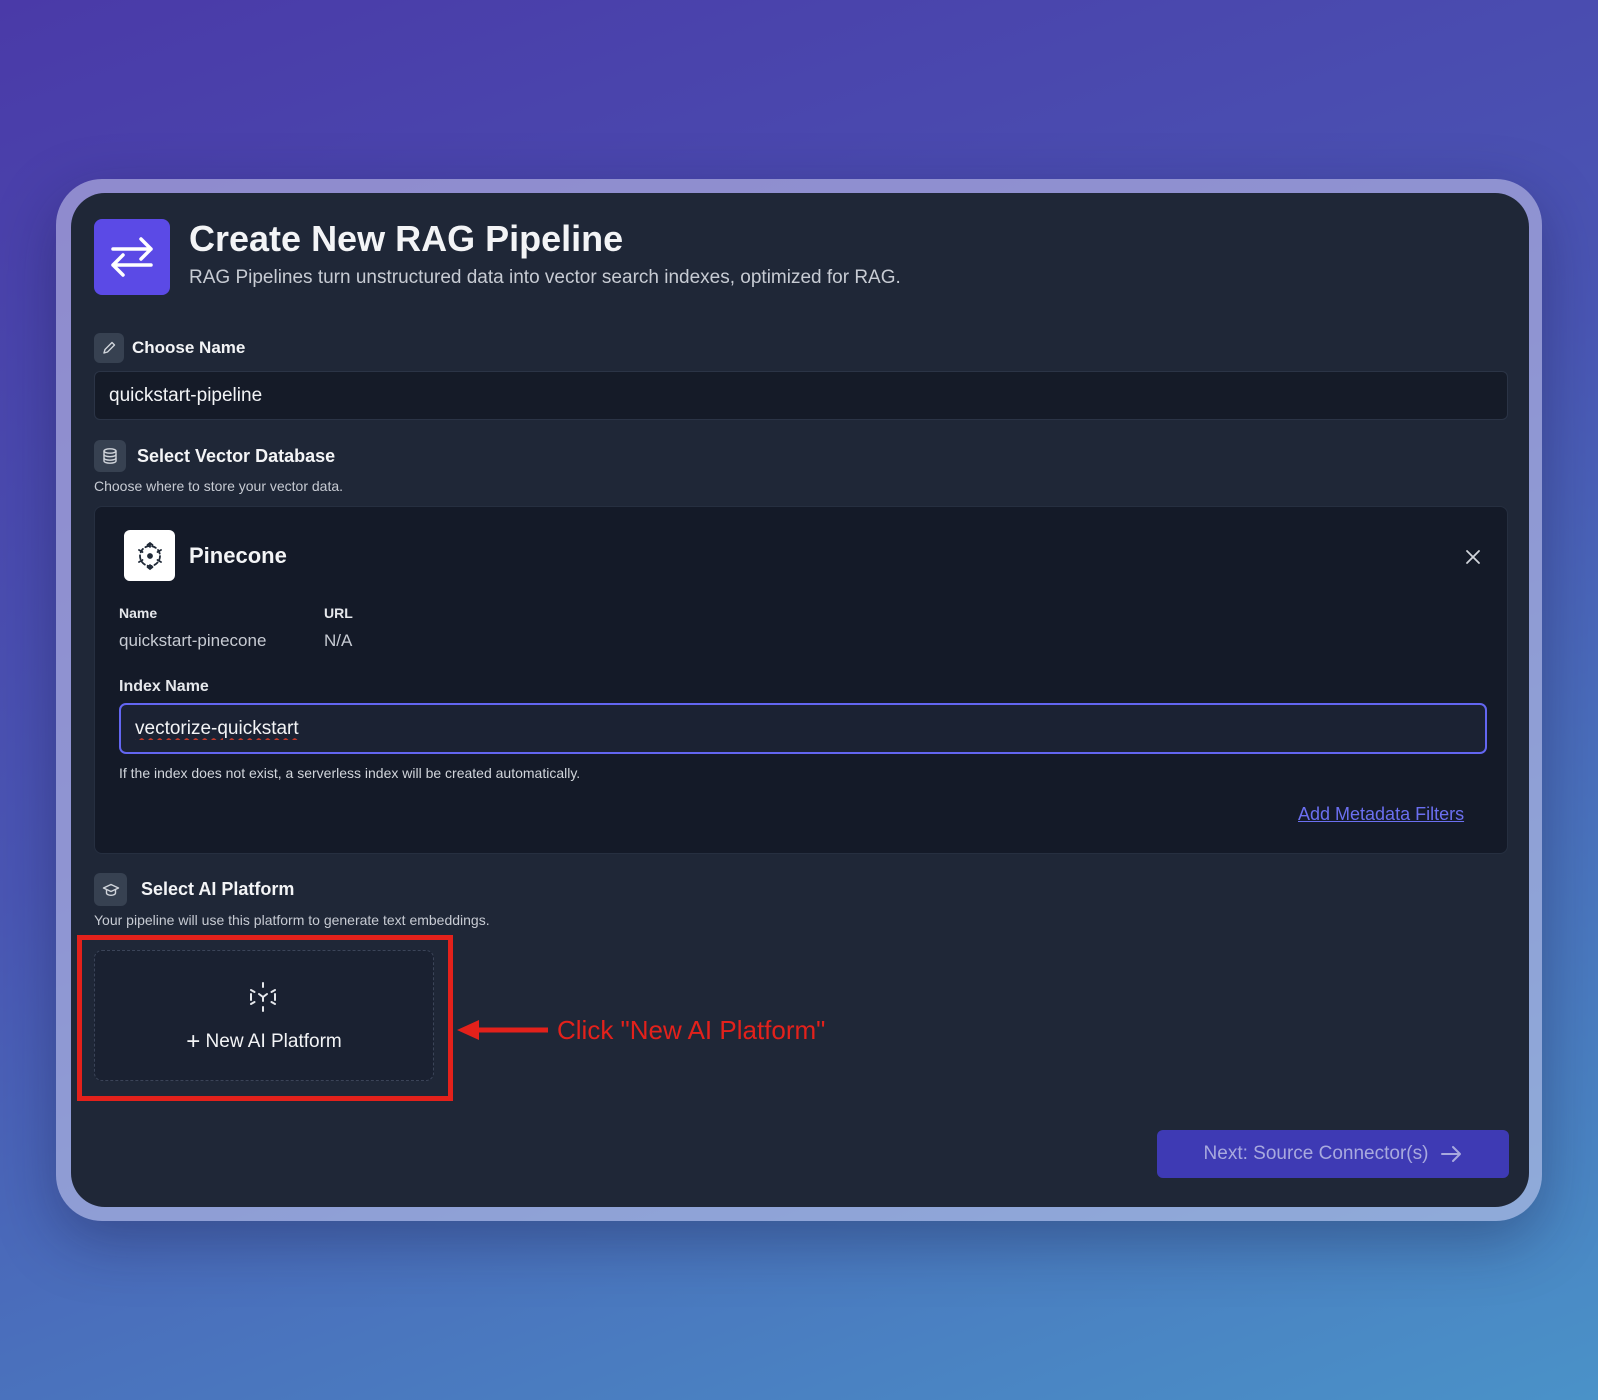 This screenshot has height=1400, width=1598. I want to click on db-url-label: URL, so click(338, 613).